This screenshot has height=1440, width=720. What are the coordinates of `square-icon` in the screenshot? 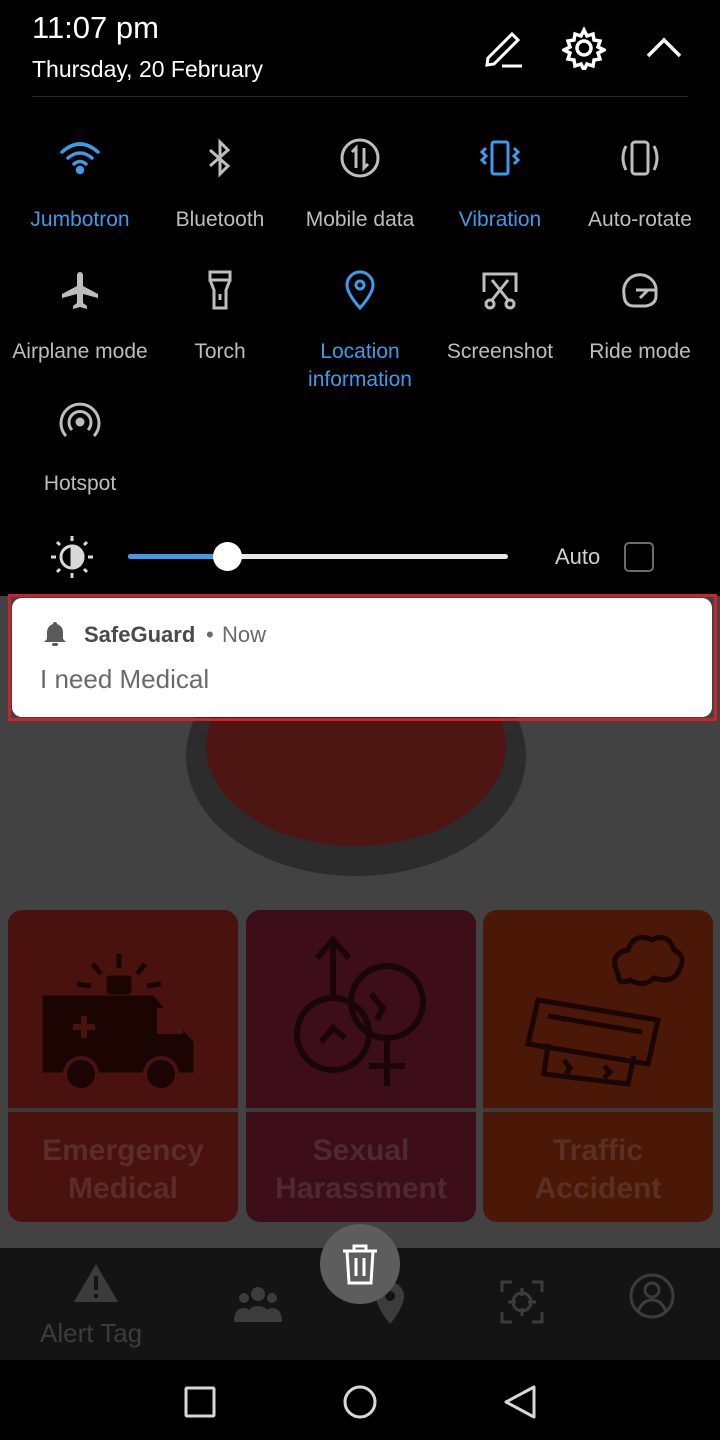 It's located at (200, 1402).